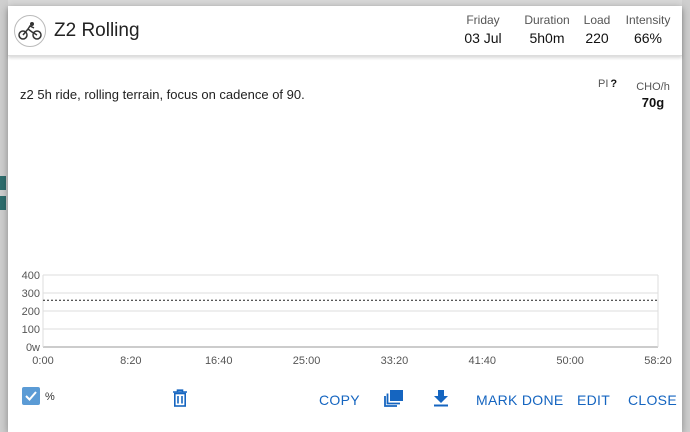  What do you see at coordinates (658, 361) in the screenshot?
I see `x-tick-label: 58:20` at bounding box center [658, 361].